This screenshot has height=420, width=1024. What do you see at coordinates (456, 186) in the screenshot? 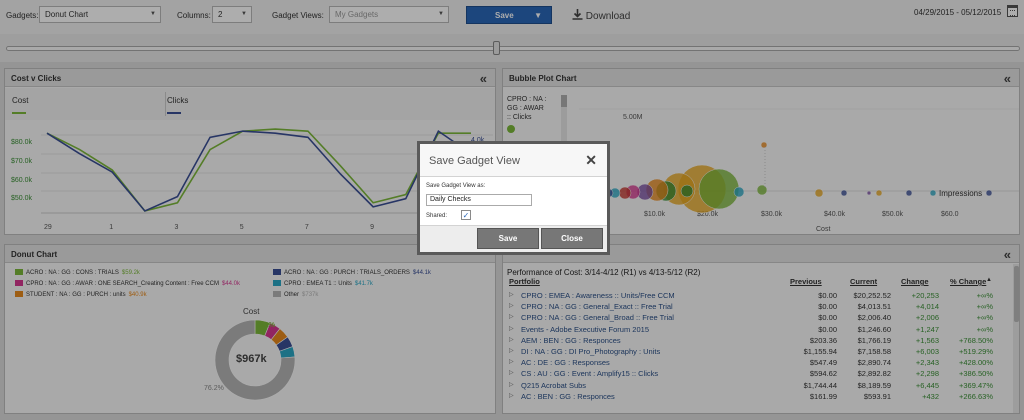
I see `field-label: Save Gadget View as:` at bounding box center [456, 186].